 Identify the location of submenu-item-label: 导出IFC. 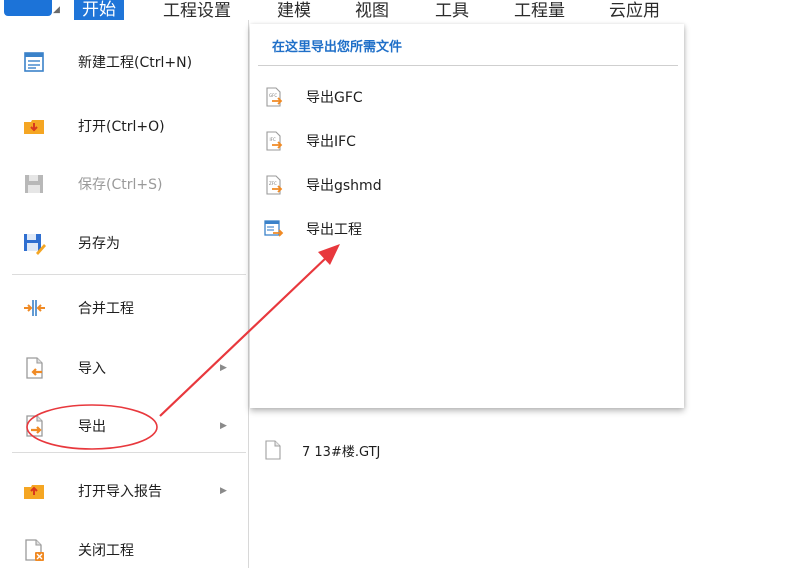
(331, 142).